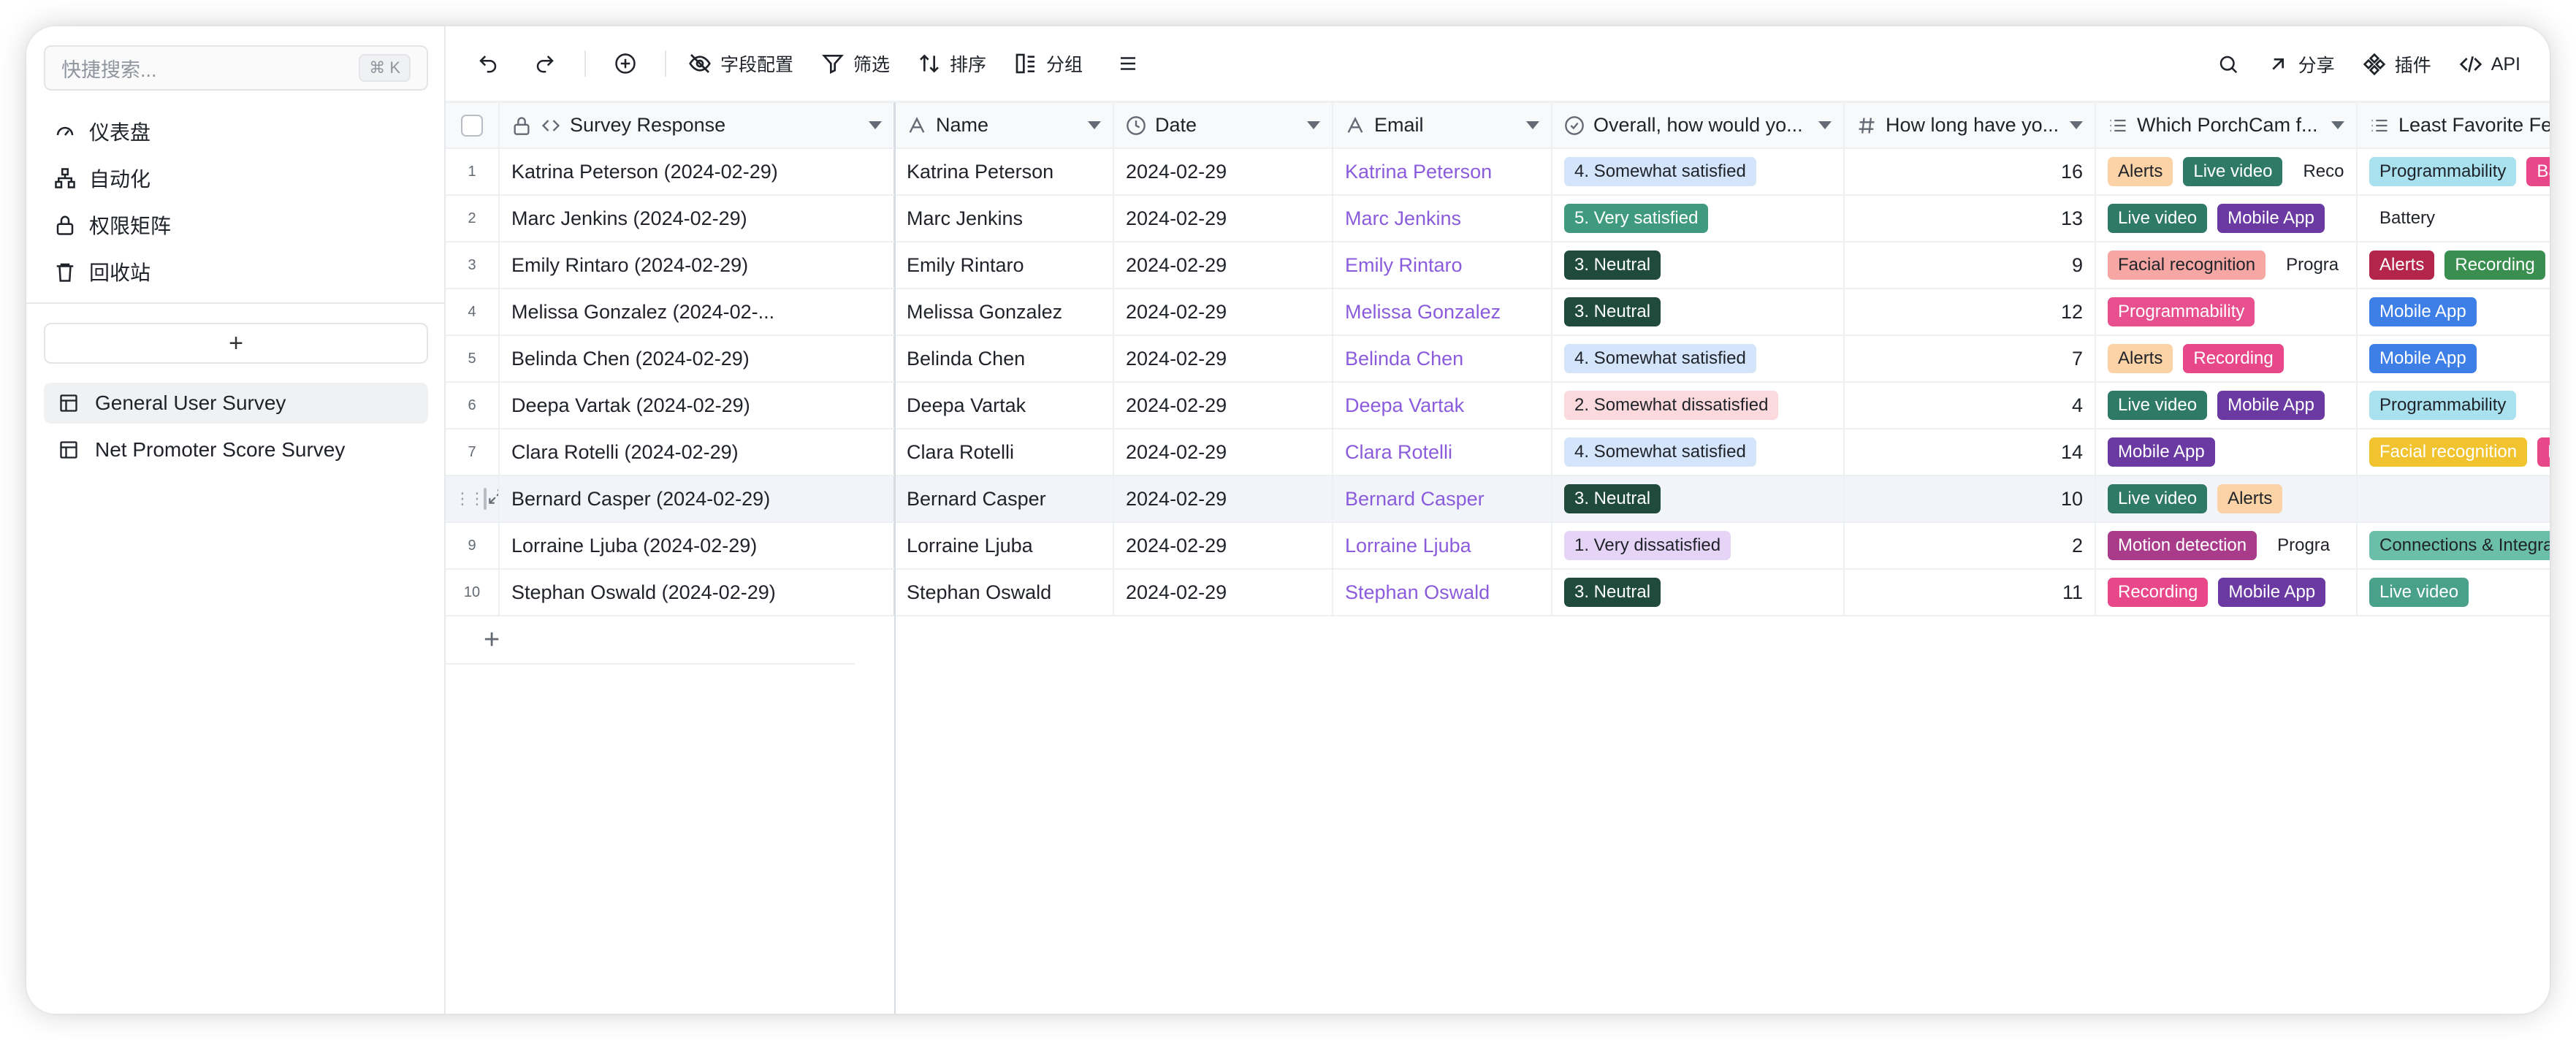 The width and height of the screenshot is (2576, 1040). Describe the element at coordinates (2227, 171) in the screenshot. I see `cell-which-porchcam: Alerts Live video Reco` at that location.